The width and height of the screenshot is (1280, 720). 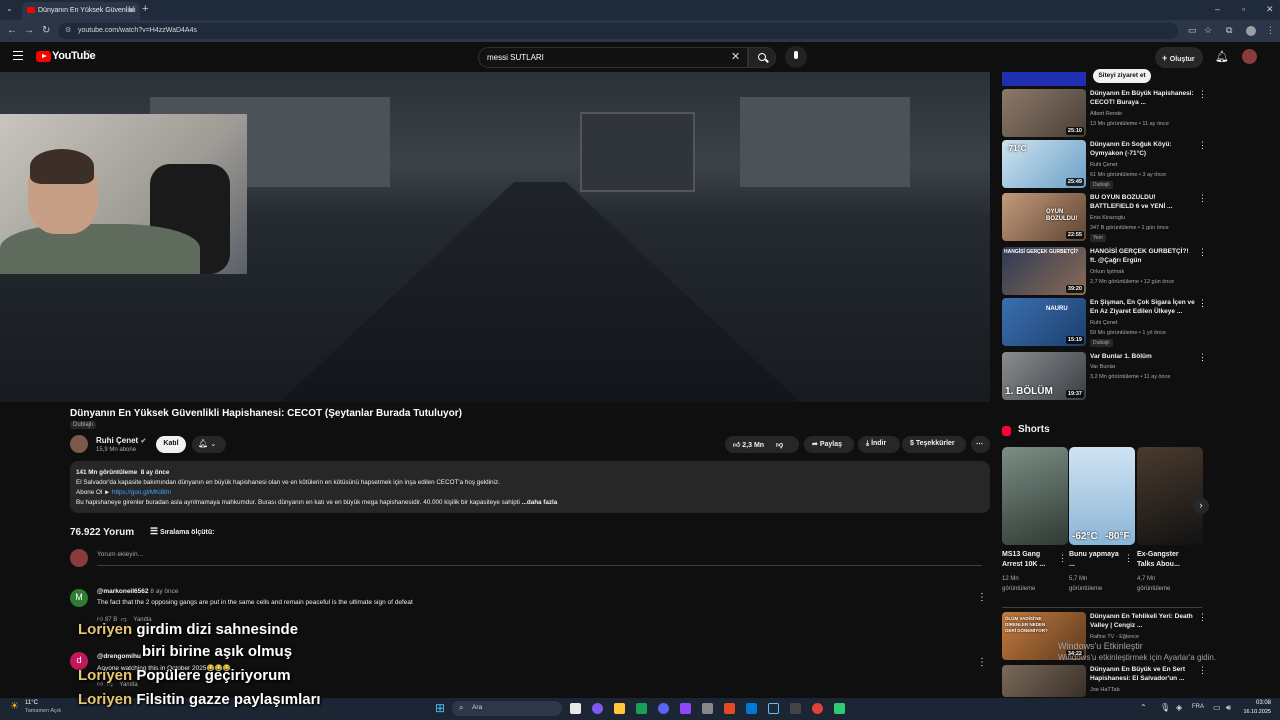 What do you see at coordinates (1104, 165) in the screenshot?
I see `video-channel: Ruhi Çenet` at bounding box center [1104, 165].